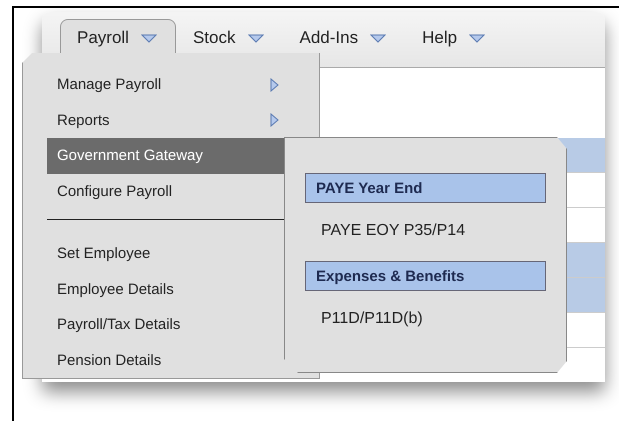 This screenshot has height=421, width=619. I want to click on menu-item: Manage Payroll, so click(167, 84).